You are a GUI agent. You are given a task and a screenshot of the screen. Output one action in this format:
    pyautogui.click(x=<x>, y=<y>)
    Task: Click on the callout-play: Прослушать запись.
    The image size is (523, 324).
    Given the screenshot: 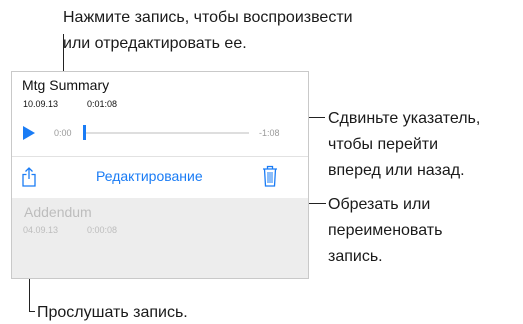 What is the action you would take?
    pyautogui.click(x=112, y=312)
    